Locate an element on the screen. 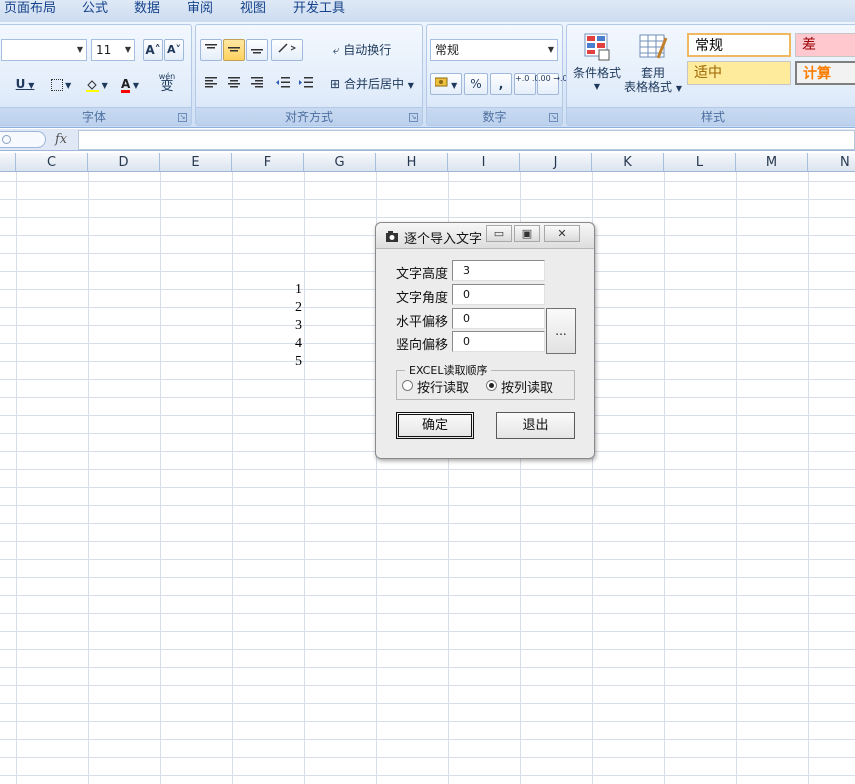 The height and width of the screenshot is (784, 855). horizontal-offset-input: 0 is located at coordinates (498, 318).